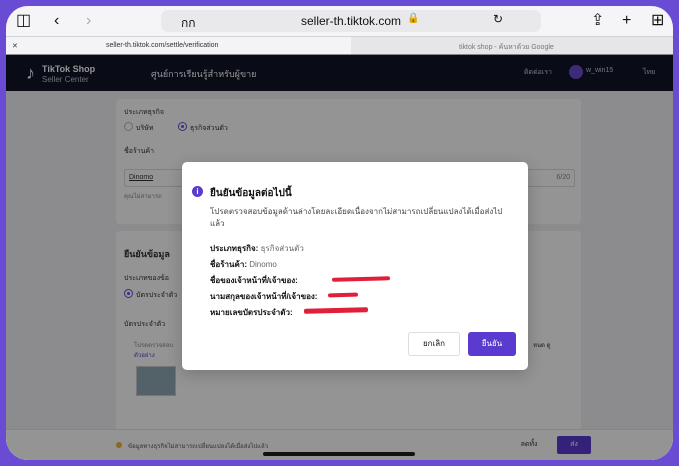 The image size is (679, 466). I want to click on lock-icon: 🔒, so click(413, 18).